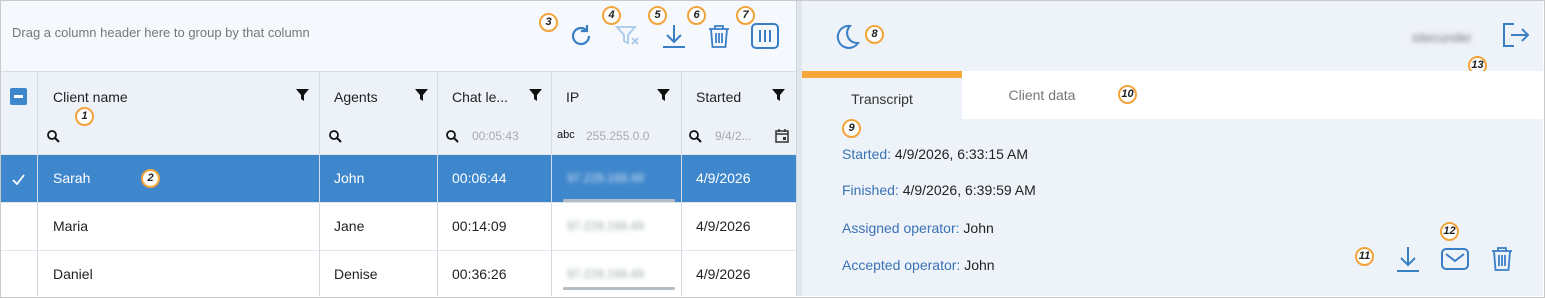 This screenshot has width=1545, height=298. Describe the element at coordinates (84, 116) in the screenshot. I see `callout-badge: 1` at that location.